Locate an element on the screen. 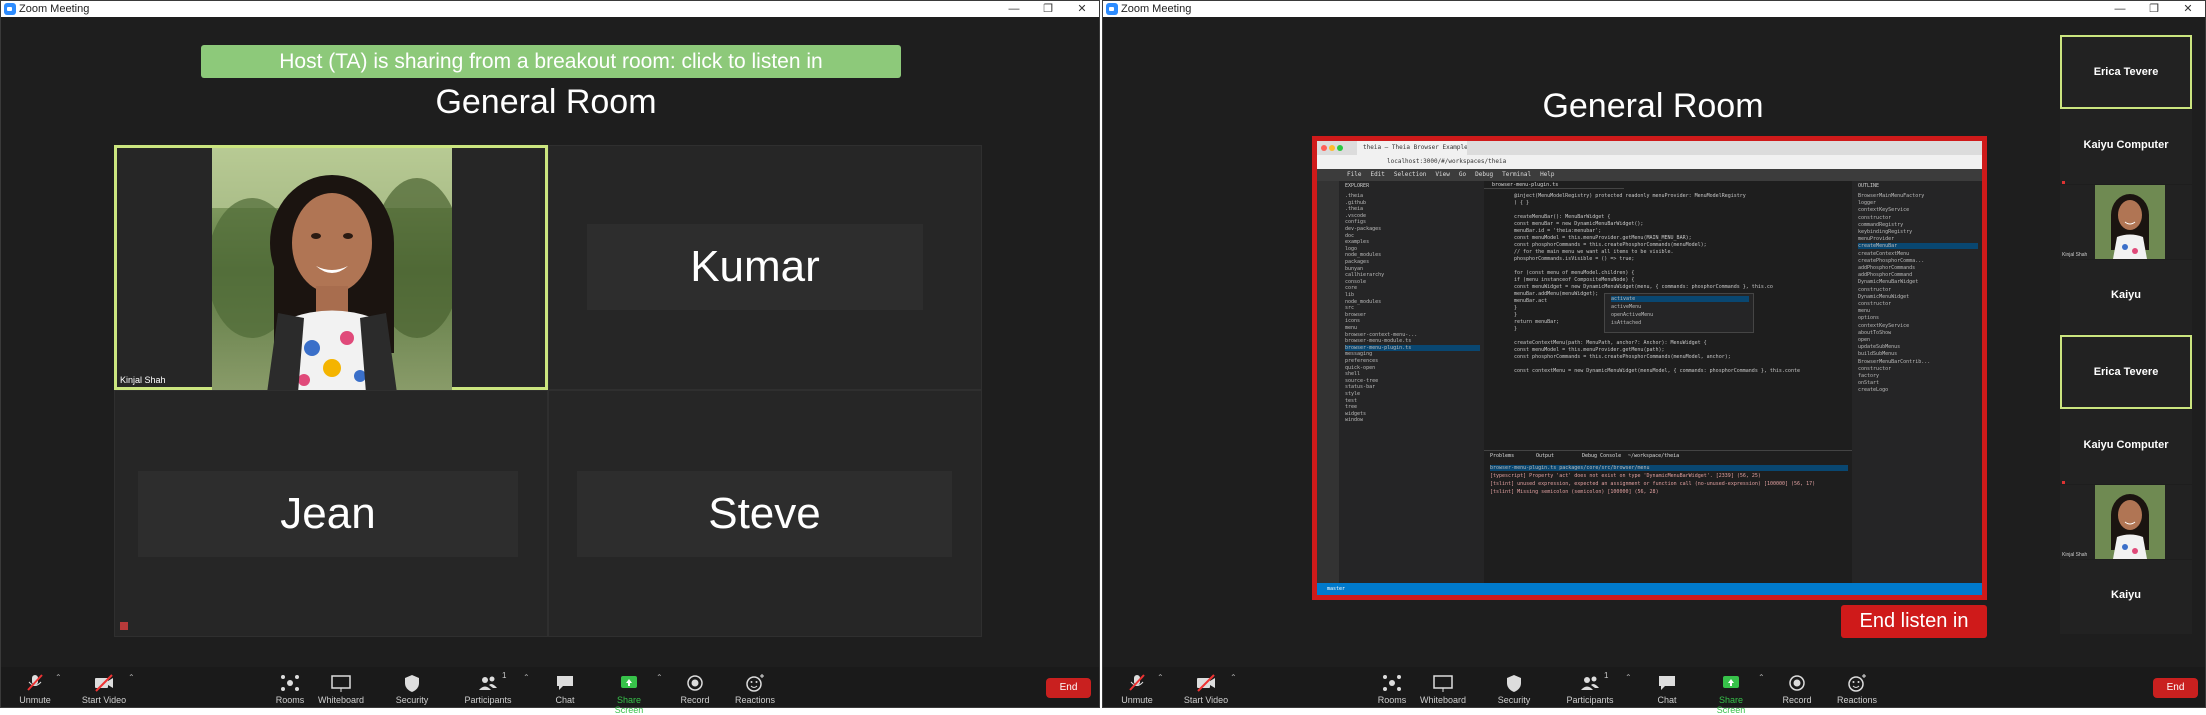 The width and height of the screenshot is (2206, 715). outline-item: commandRegistry is located at coordinates (1918, 225).